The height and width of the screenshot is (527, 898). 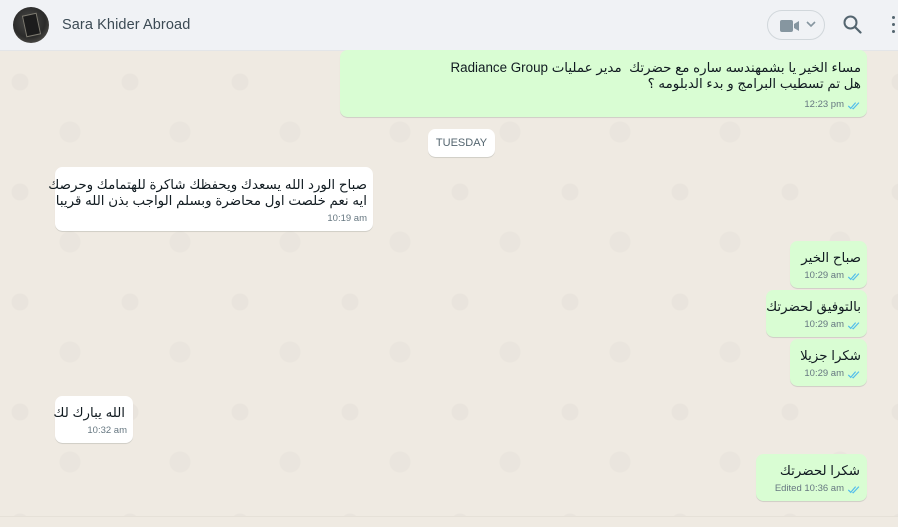 I want to click on message-text-line: الله يبارك لك, so click(x=89, y=412).